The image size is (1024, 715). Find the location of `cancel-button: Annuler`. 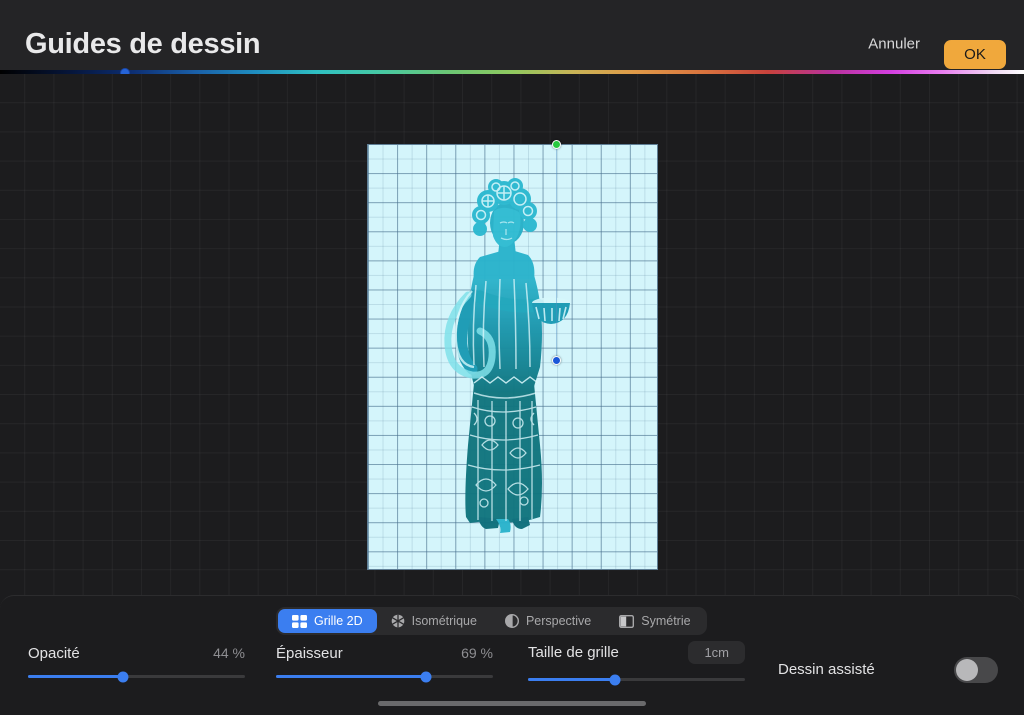

cancel-button: Annuler is located at coordinates (894, 44).